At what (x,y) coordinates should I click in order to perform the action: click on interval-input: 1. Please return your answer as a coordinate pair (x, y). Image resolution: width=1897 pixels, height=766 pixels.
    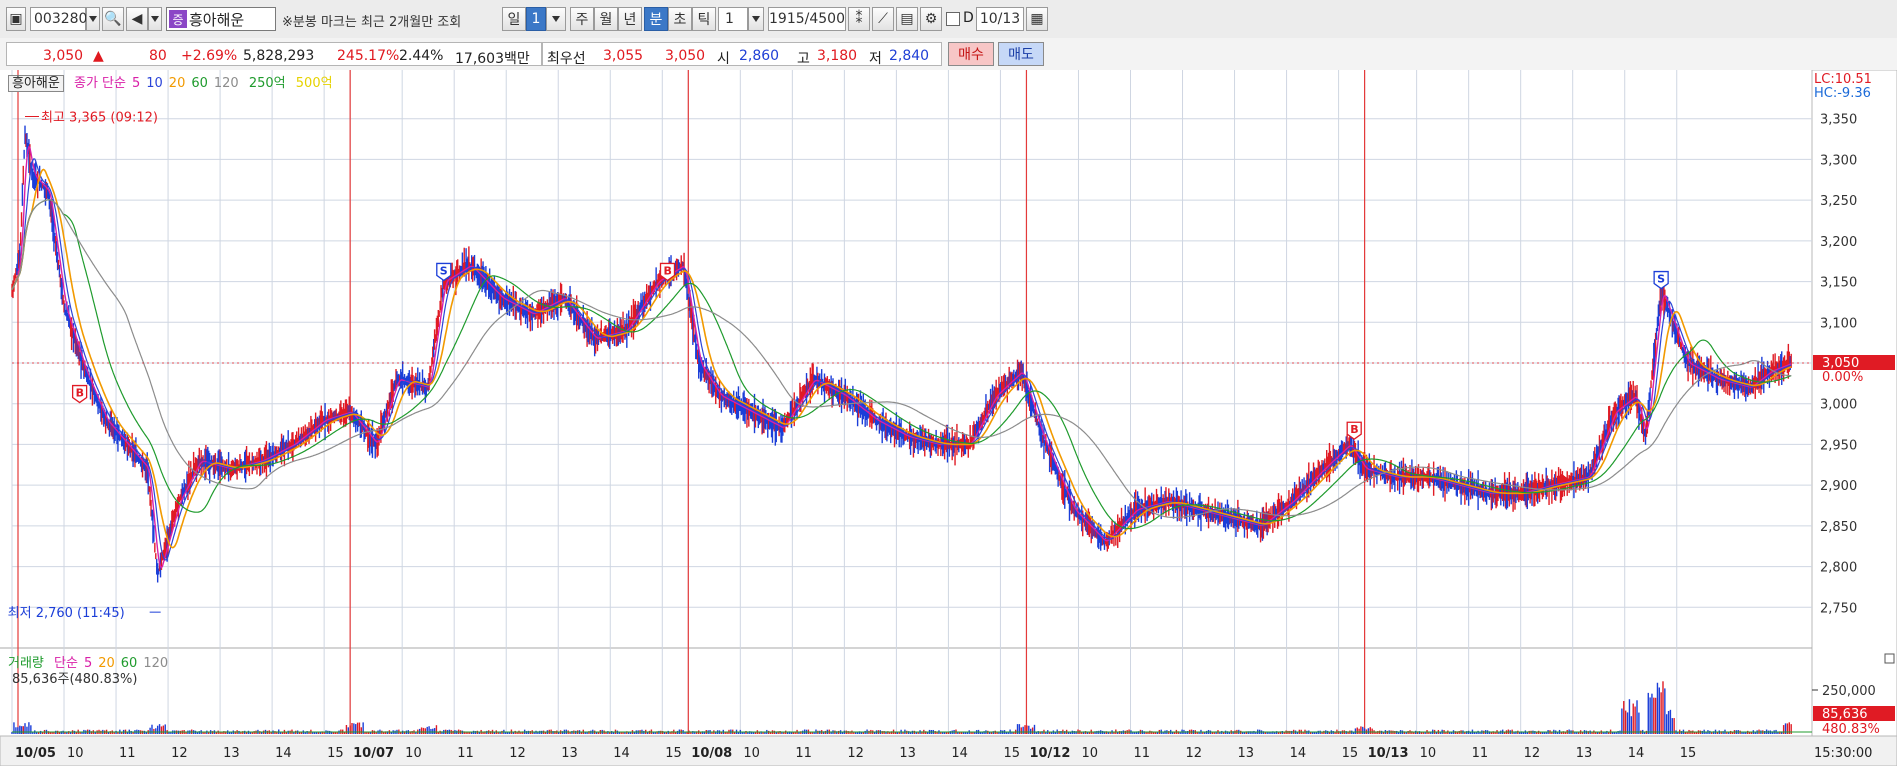
    Looking at the image, I should click on (733, 19).